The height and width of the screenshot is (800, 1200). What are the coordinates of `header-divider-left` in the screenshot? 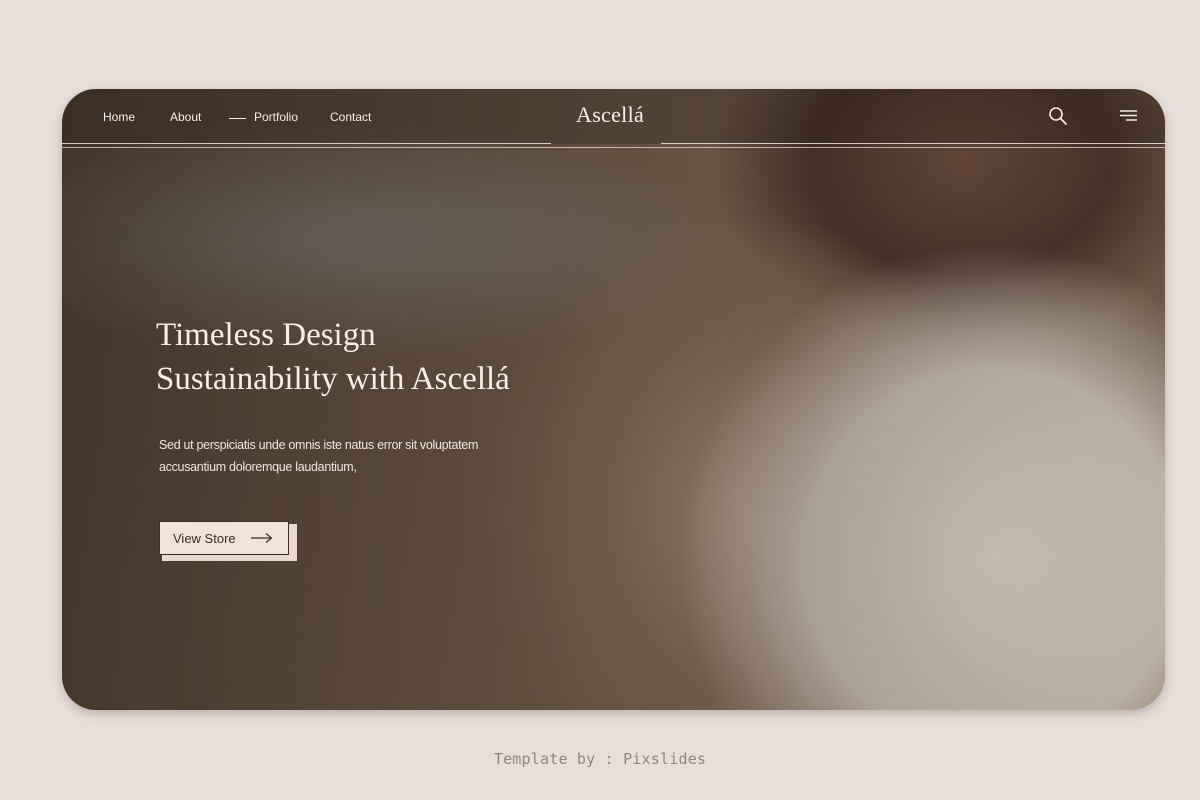 It's located at (306, 143).